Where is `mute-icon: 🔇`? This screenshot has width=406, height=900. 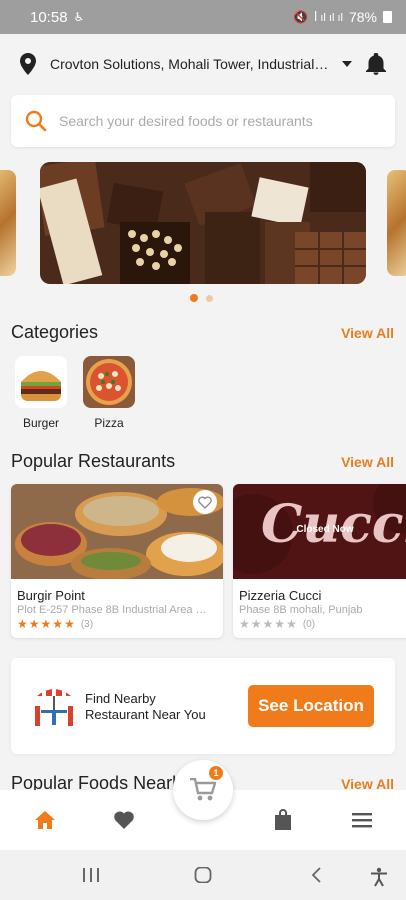
mute-icon: 🔇 is located at coordinates (301, 17).